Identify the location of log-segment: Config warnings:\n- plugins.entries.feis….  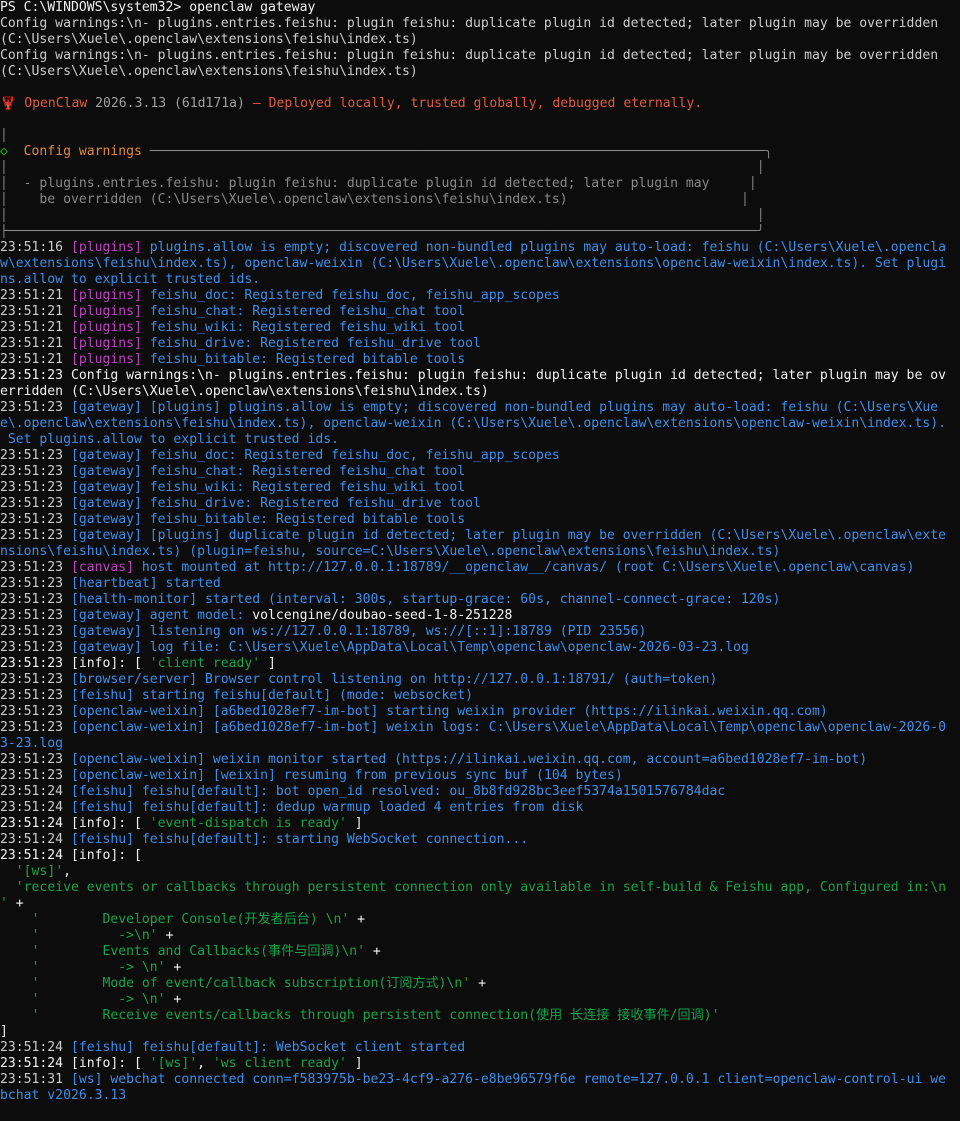
(469, 23).